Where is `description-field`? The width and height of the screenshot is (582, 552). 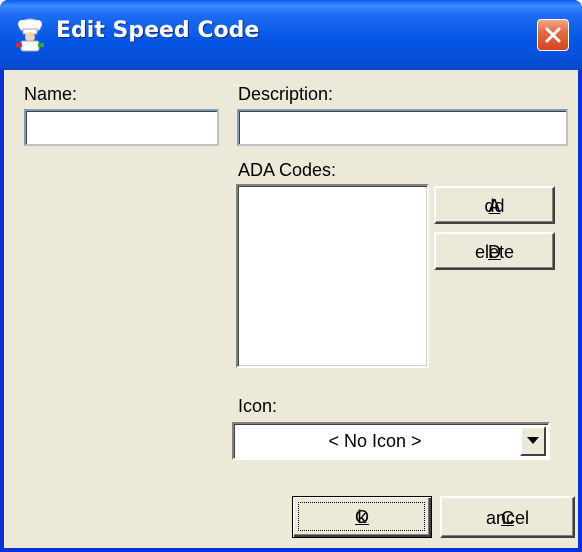 description-field is located at coordinates (402, 127).